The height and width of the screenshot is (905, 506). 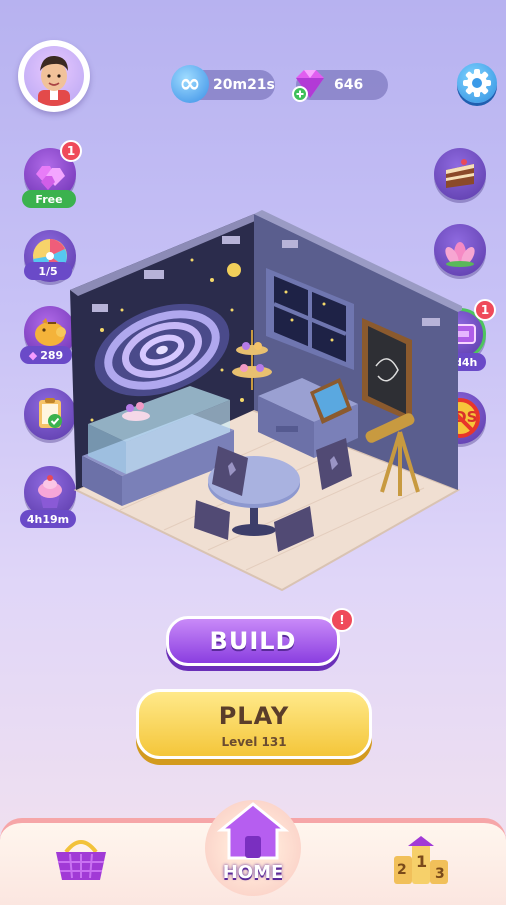 I want to click on build-button: BUILD, so click(x=253, y=641).